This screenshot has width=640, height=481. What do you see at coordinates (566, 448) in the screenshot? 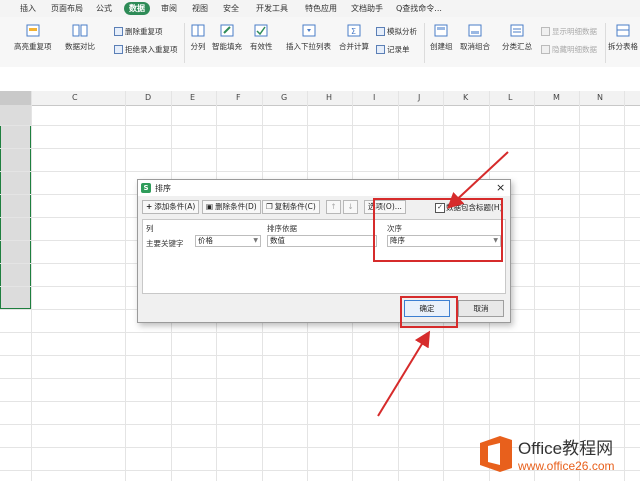
I see `watermark-brand: Office教程网` at bounding box center [566, 448].